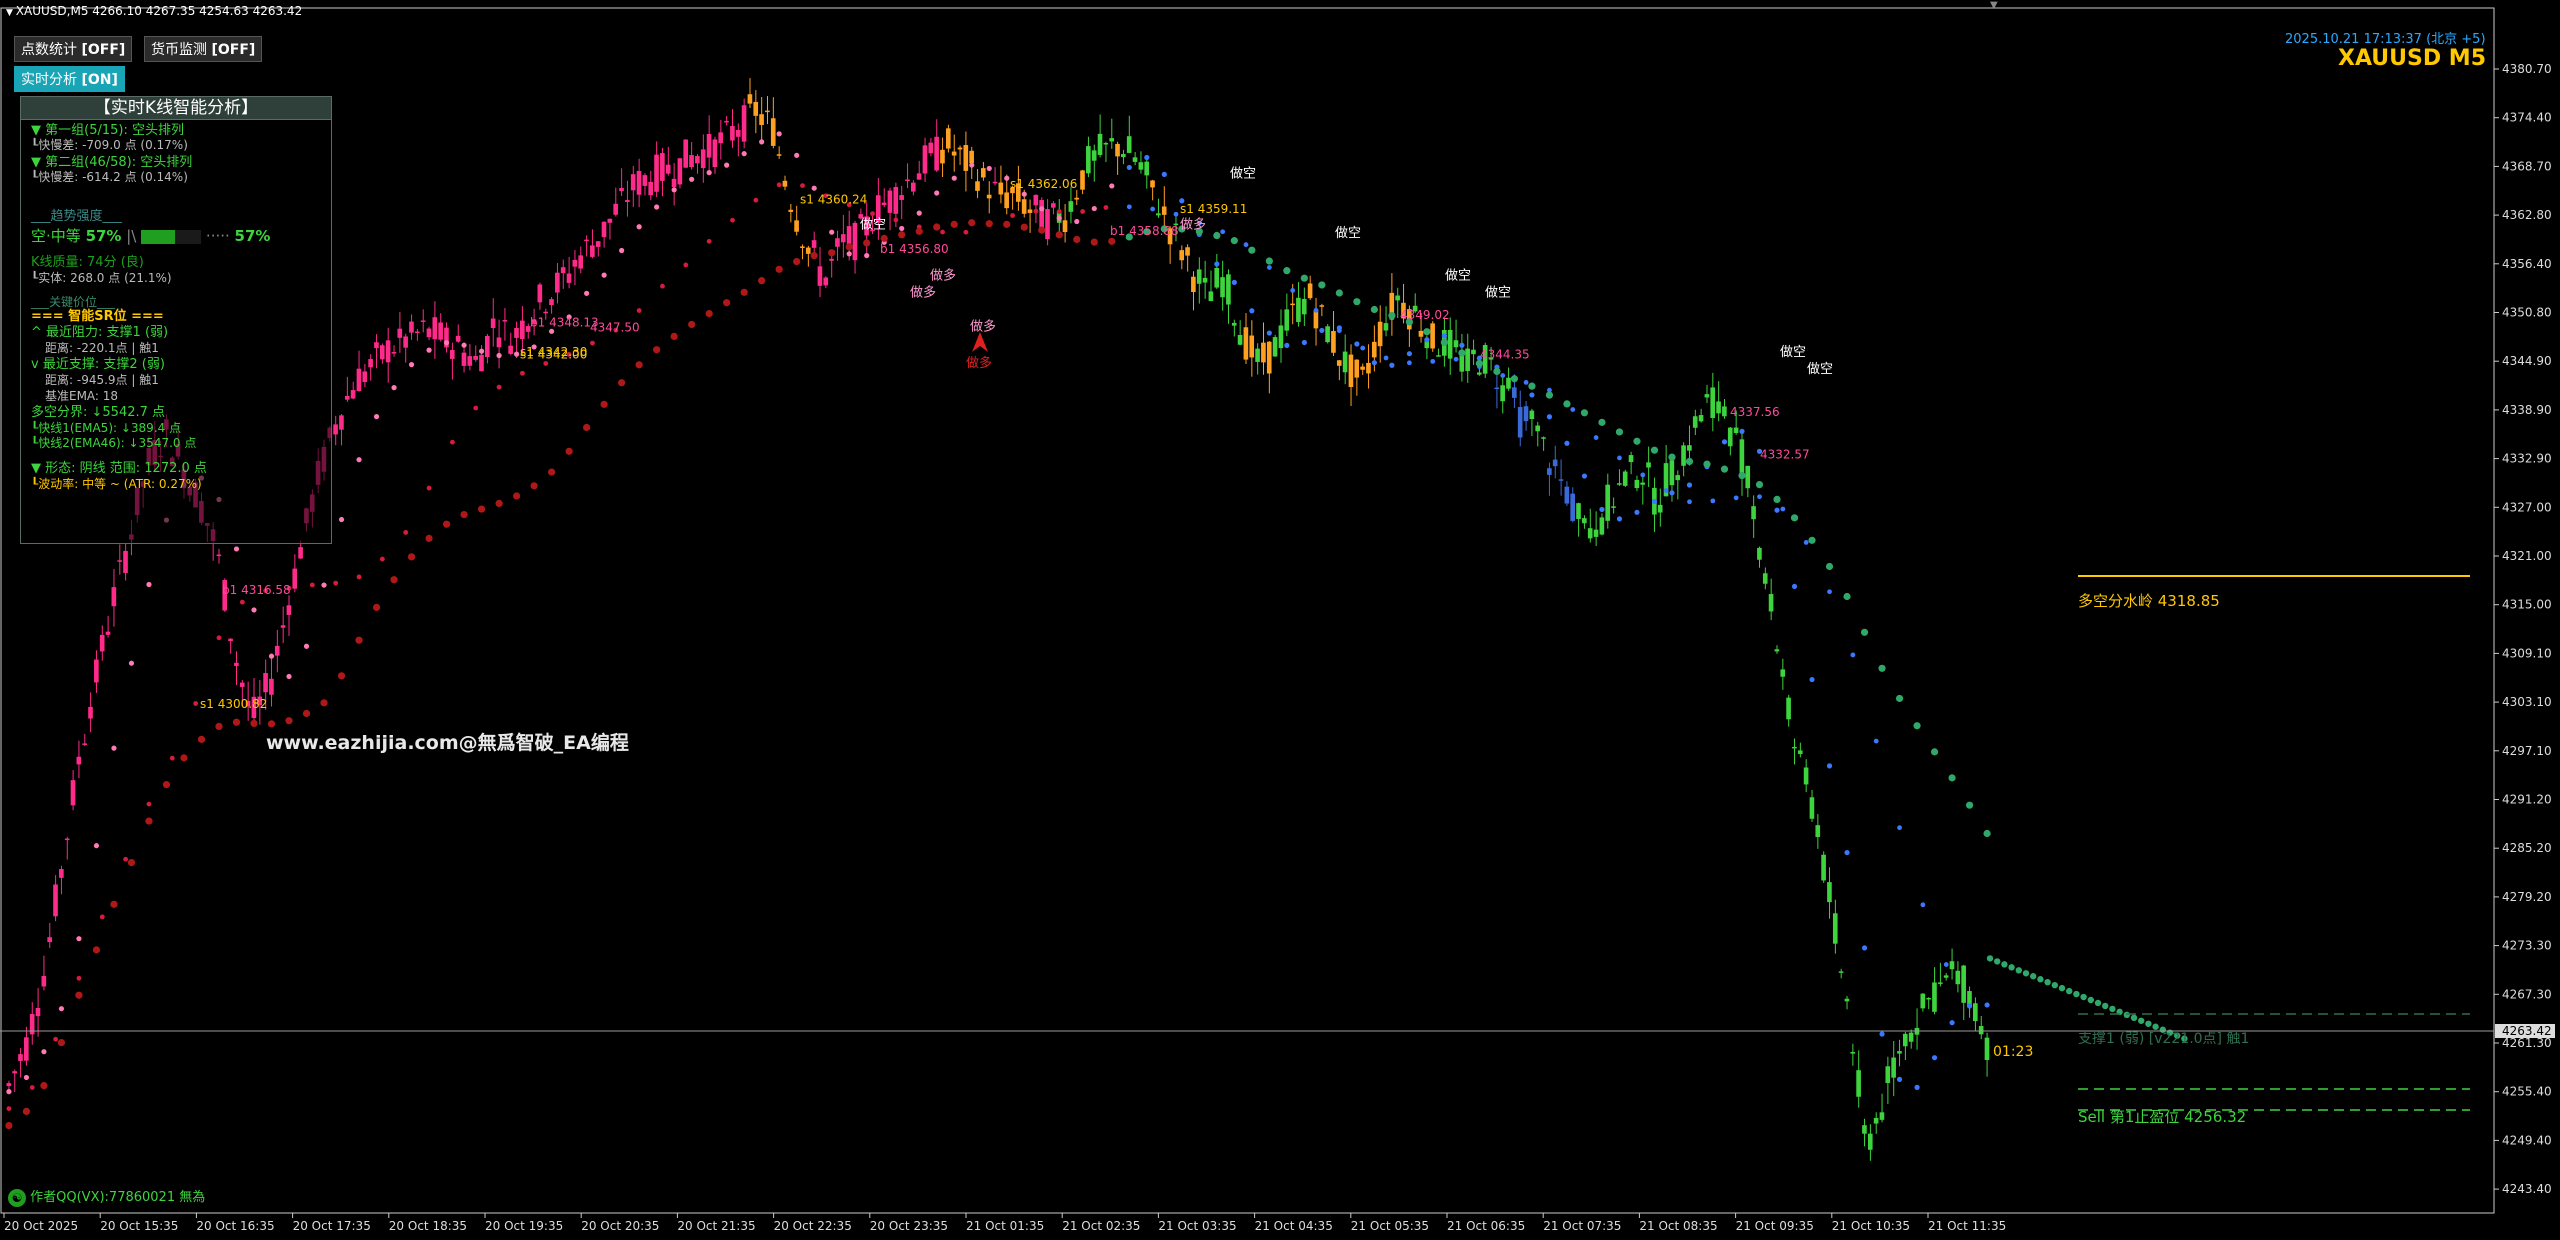 The image size is (2560, 1240). What do you see at coordinates (943, 276) in the screenshot?
I see `buy-marker: 做多` at bounding box center [943, 276].